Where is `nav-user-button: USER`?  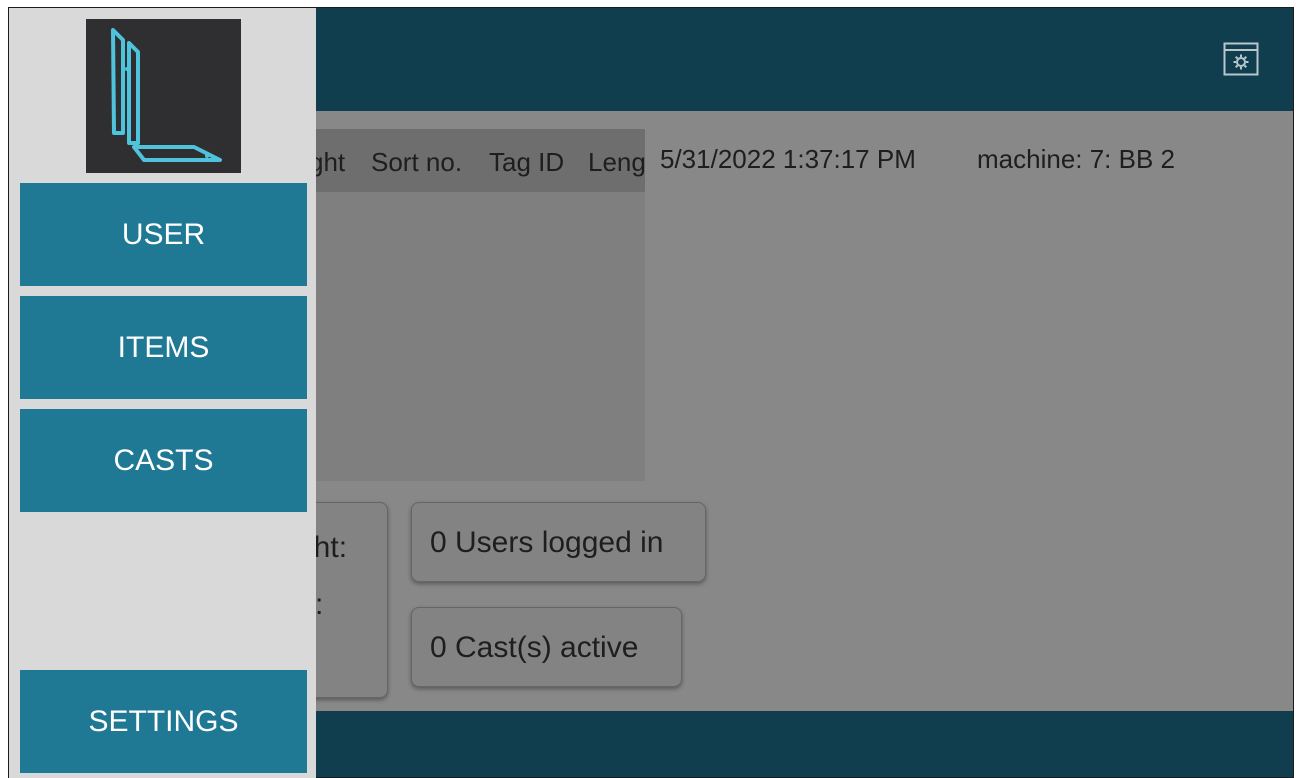
nav-user-button: USER is located at coordinates (163, 234).